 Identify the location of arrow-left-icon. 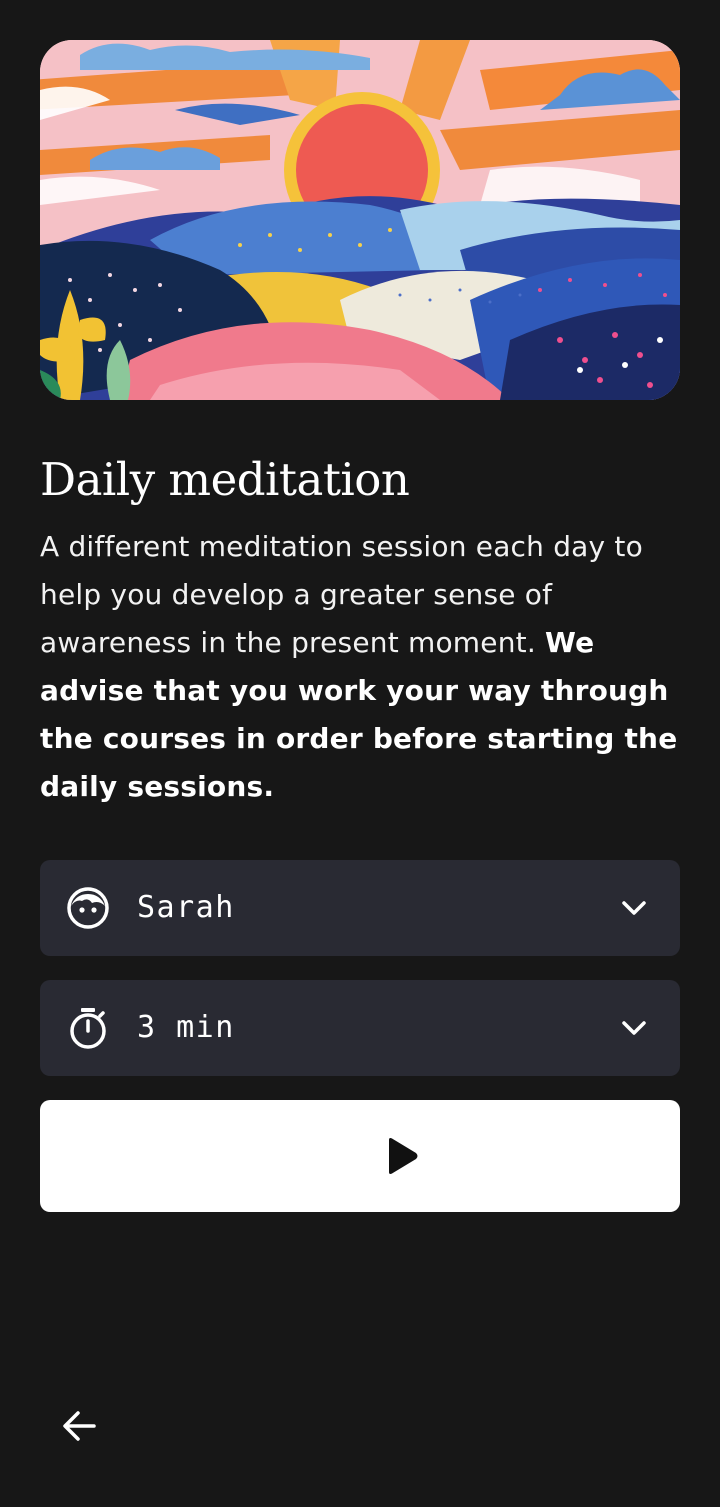
(80, 1426).